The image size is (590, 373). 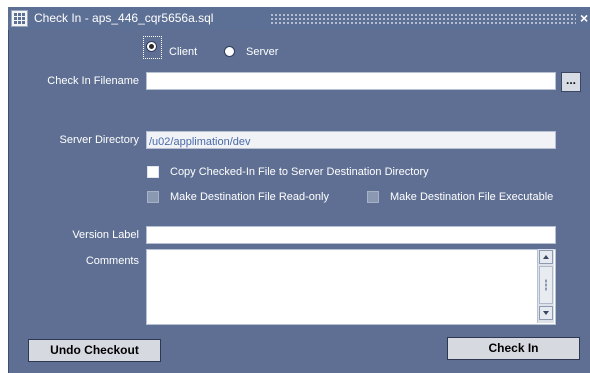 I want to click on copy-checked-in-checkbox, so click(x=153, y=172).